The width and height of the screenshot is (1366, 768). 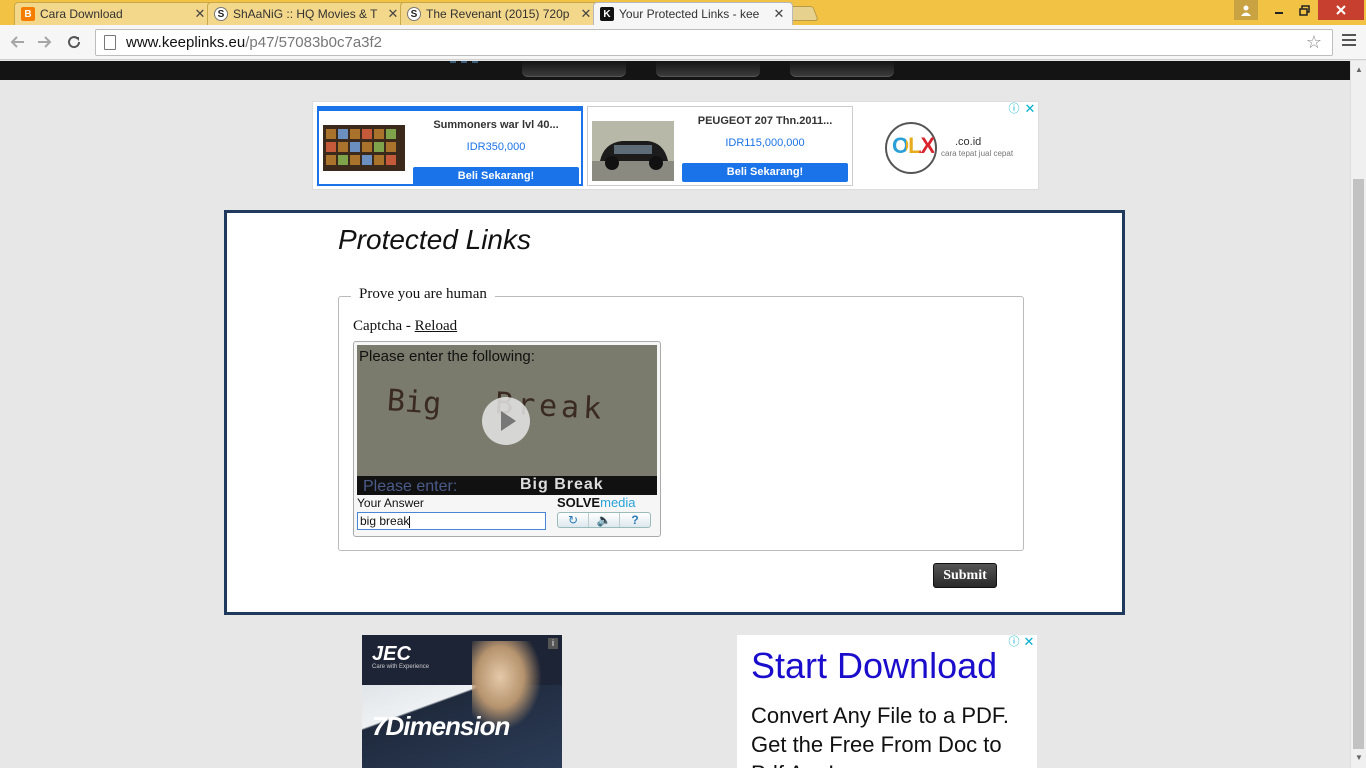 What do you see at coordinates (410, 521) in the screenshot?
I see `text-caret` at bounding box center [410, 521].